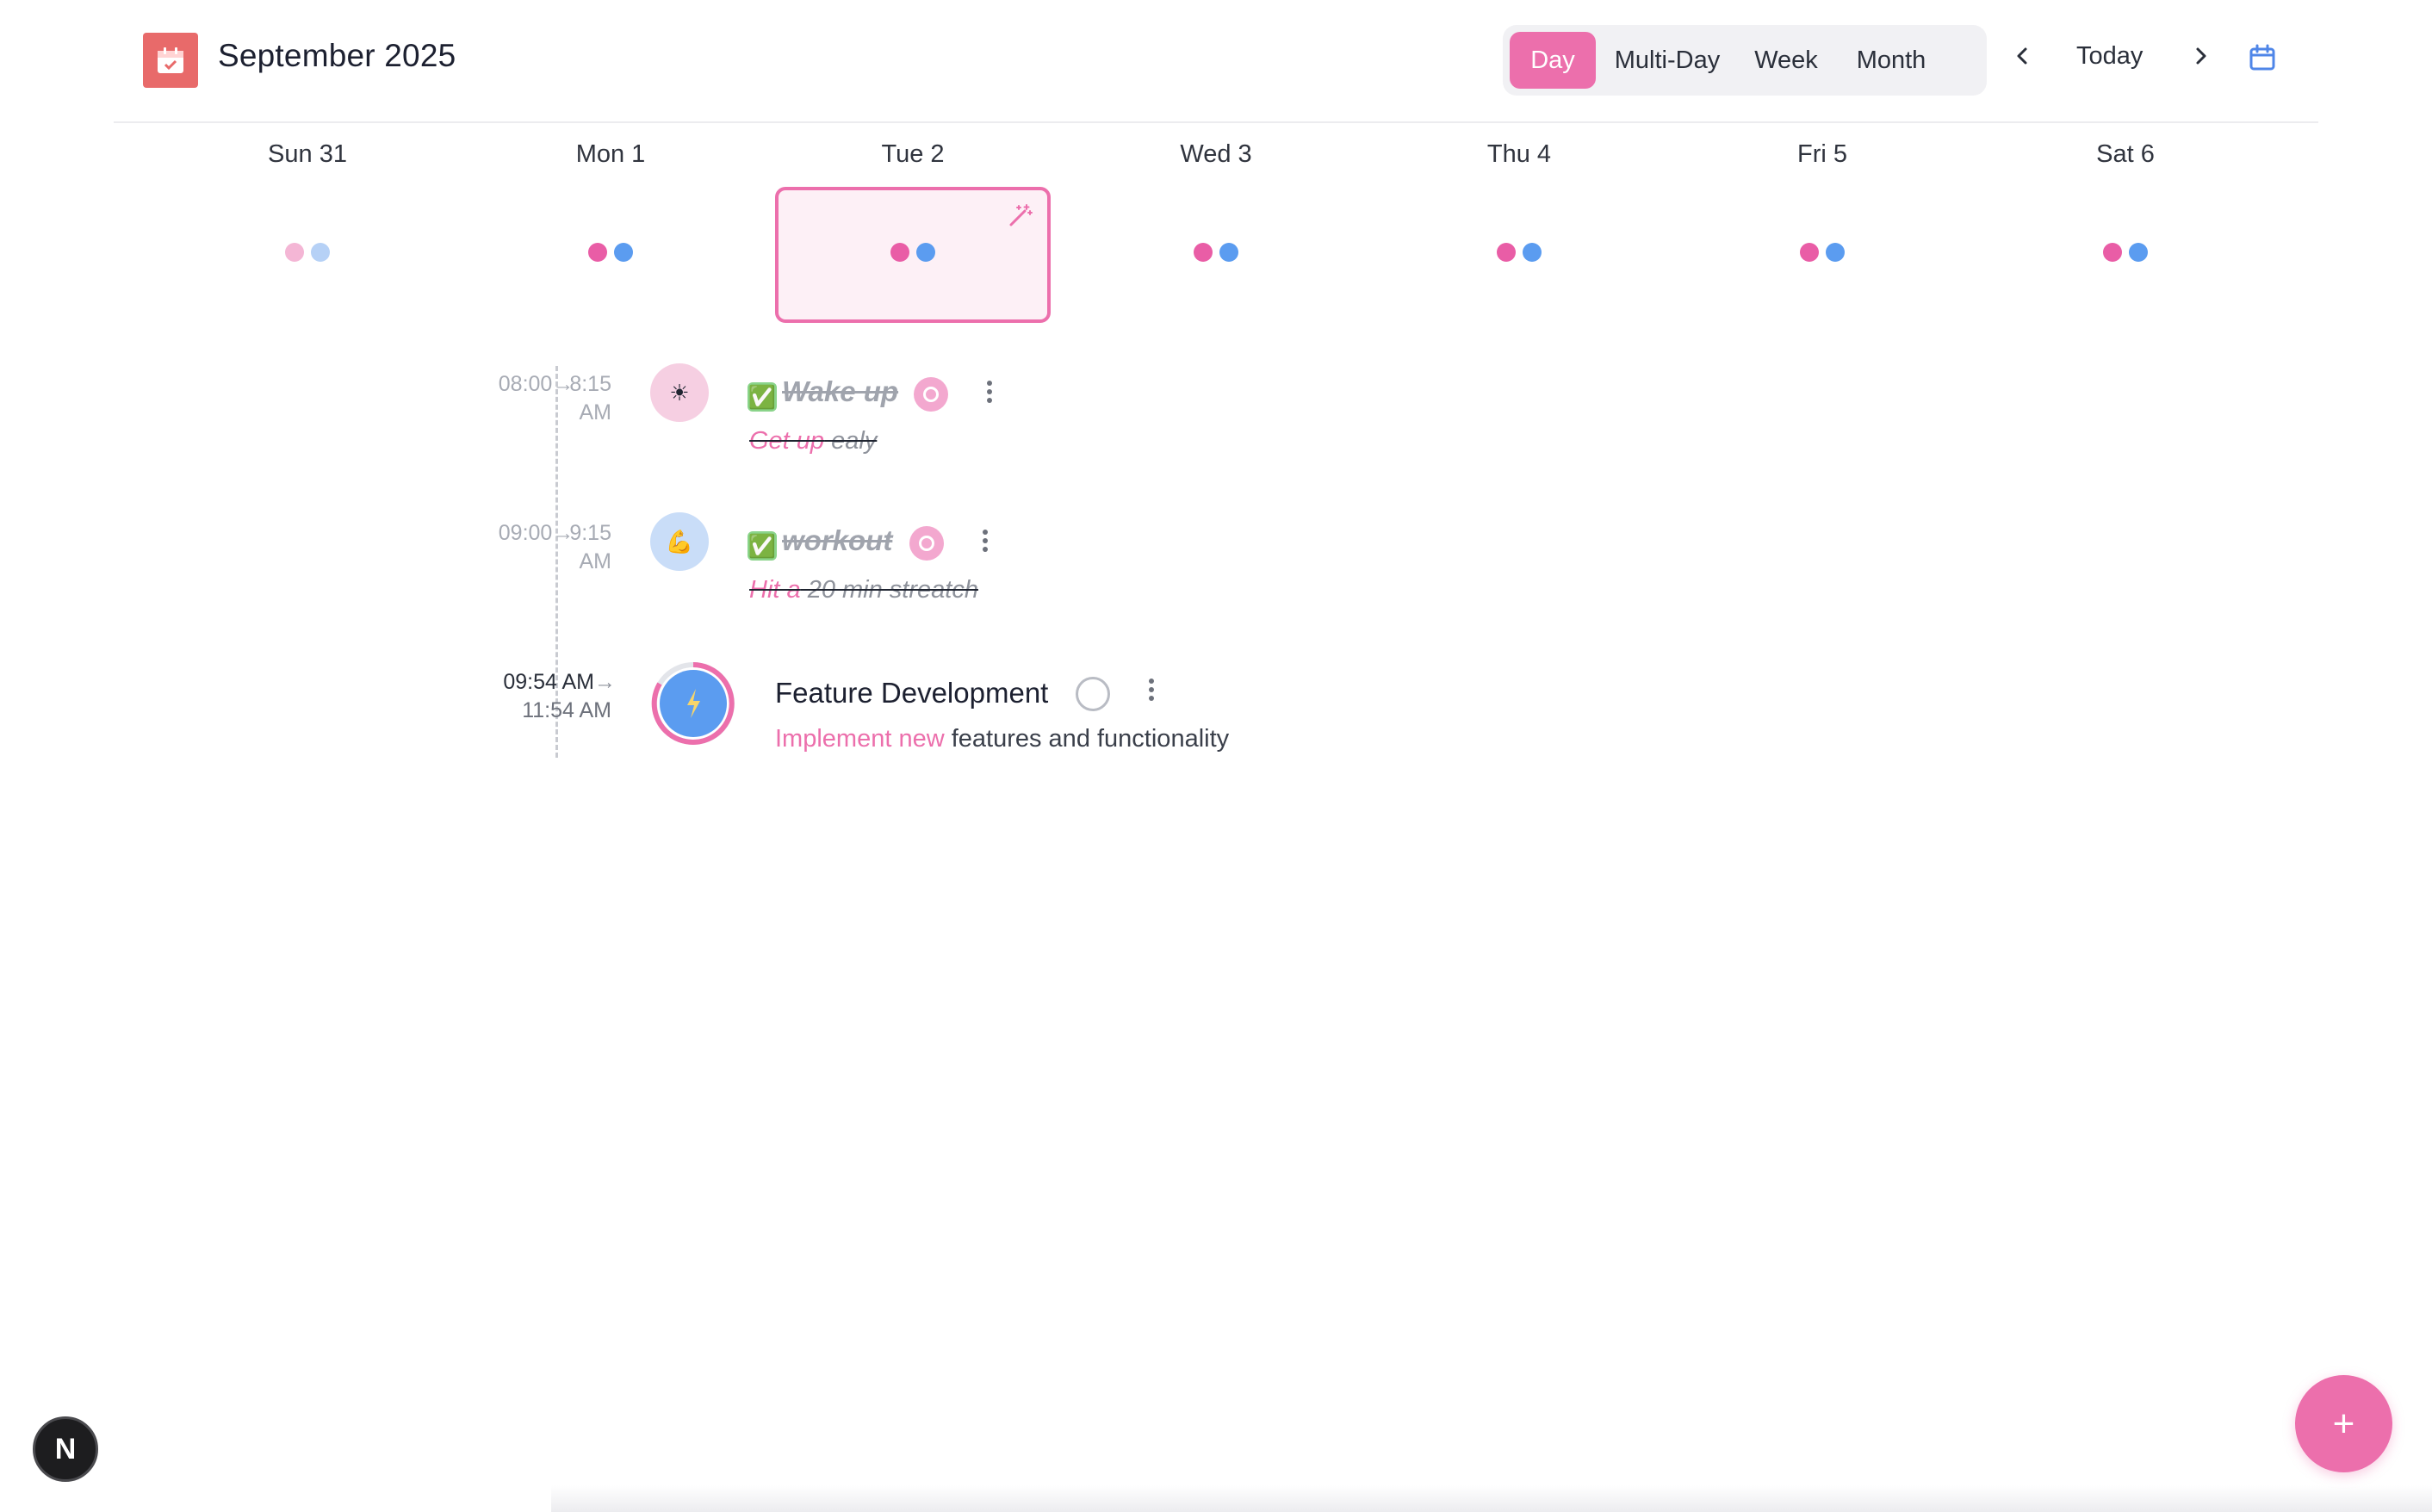 The height and width of the screenshot is (1512, 2432). What do you see at coordinates (2109, 57) in the screenshot?
I see `today-button: Today` at bounding box center [2109, 57].